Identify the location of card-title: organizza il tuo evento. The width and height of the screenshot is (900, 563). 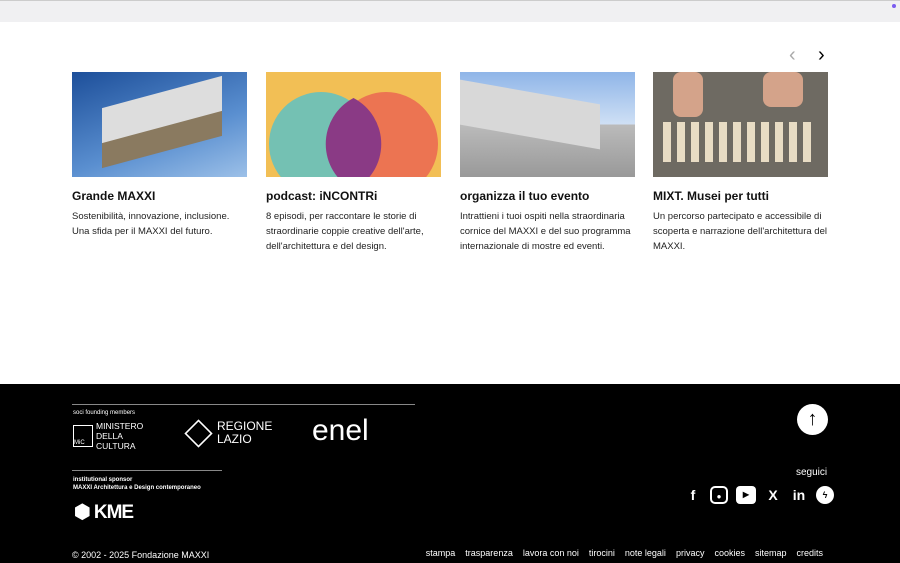
(547, 196).